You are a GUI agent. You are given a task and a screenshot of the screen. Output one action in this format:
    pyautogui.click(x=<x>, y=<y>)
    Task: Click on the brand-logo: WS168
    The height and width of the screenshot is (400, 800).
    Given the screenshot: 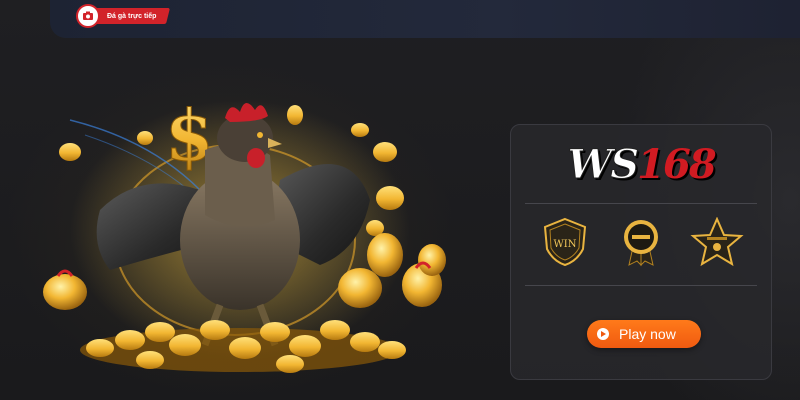 What is the action you would take?
    pyautogui.click(x=641, y=164)
    